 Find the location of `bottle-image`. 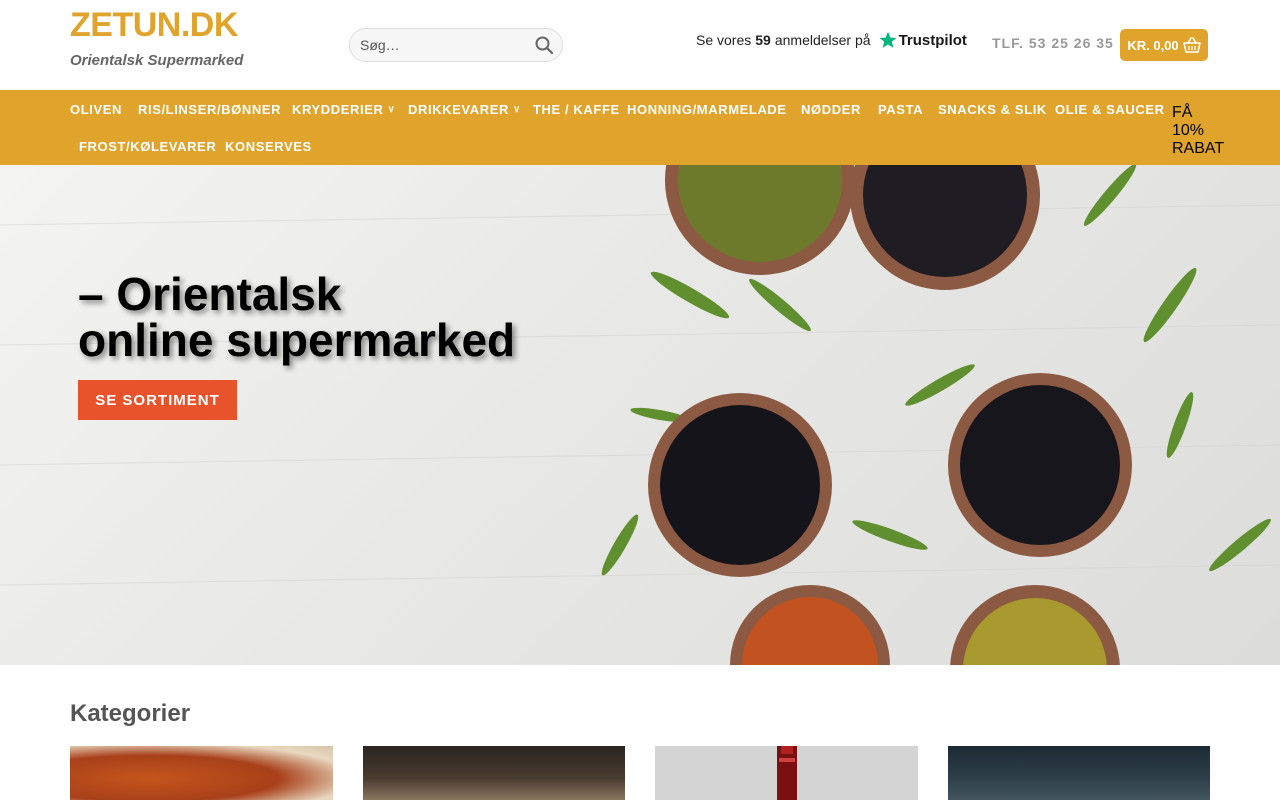

bottle-image is located at coordinates (787, 773).